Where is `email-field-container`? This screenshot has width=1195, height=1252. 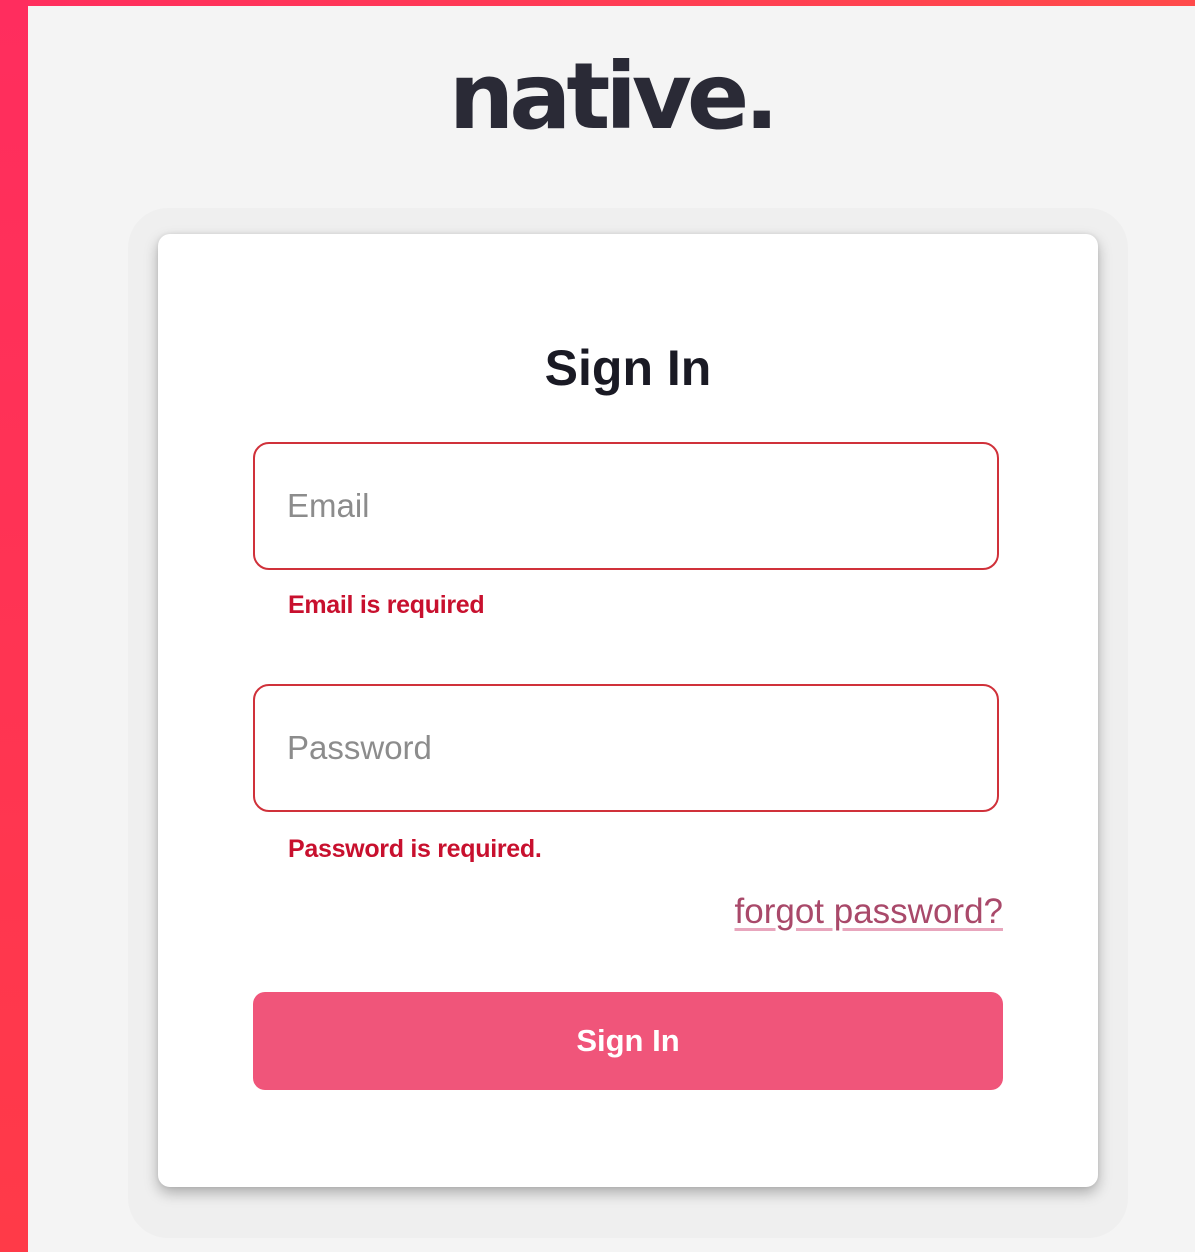
email-field-container is located at coordinates (626, 506).